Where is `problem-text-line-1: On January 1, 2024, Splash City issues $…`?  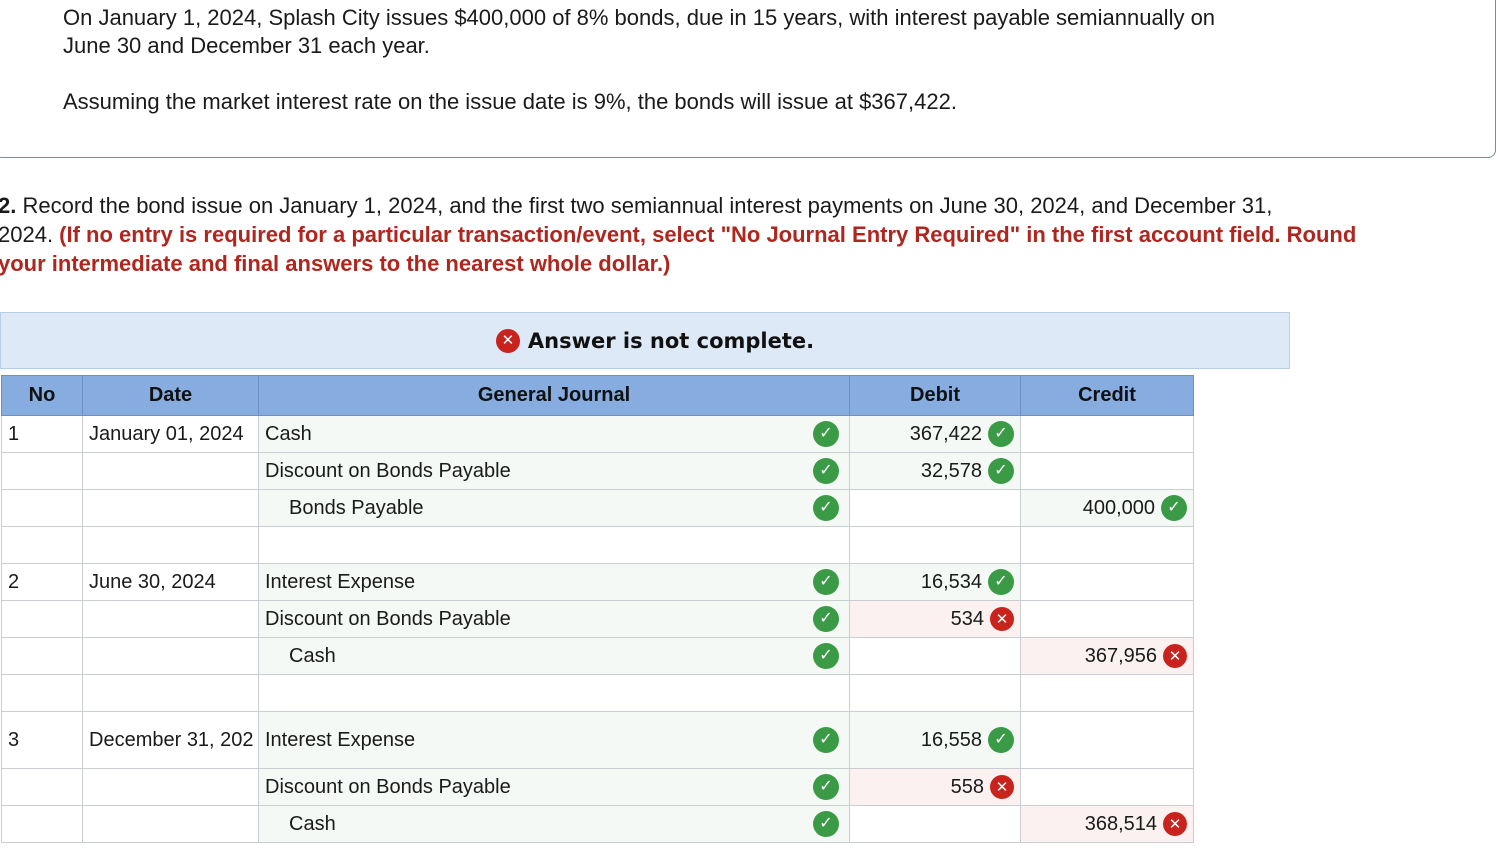
problem-text-line-1: On January 1, 2024, Splash City issues $… is located at coordinates (639, 17).